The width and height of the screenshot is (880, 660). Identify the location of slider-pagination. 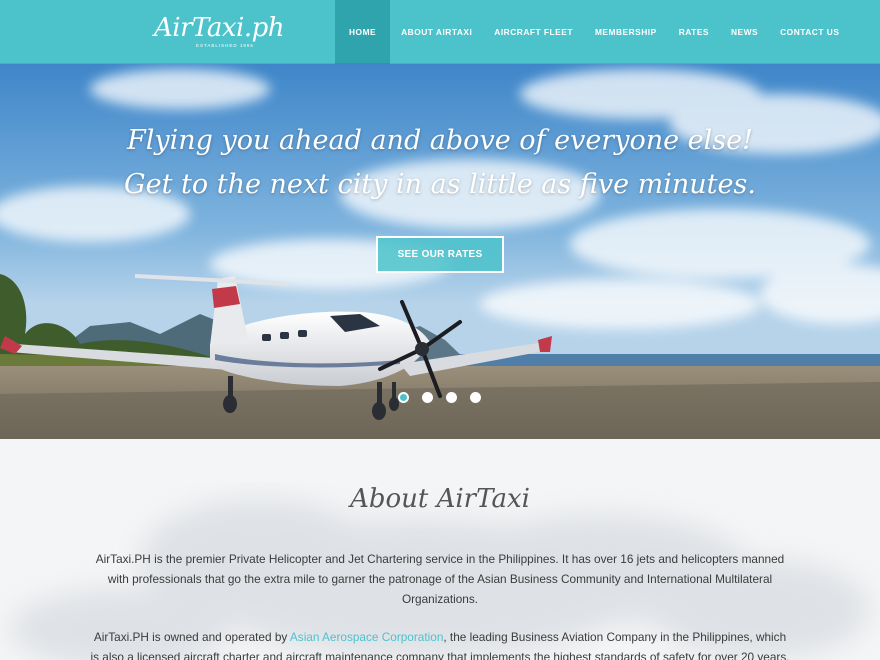
(439, 397).